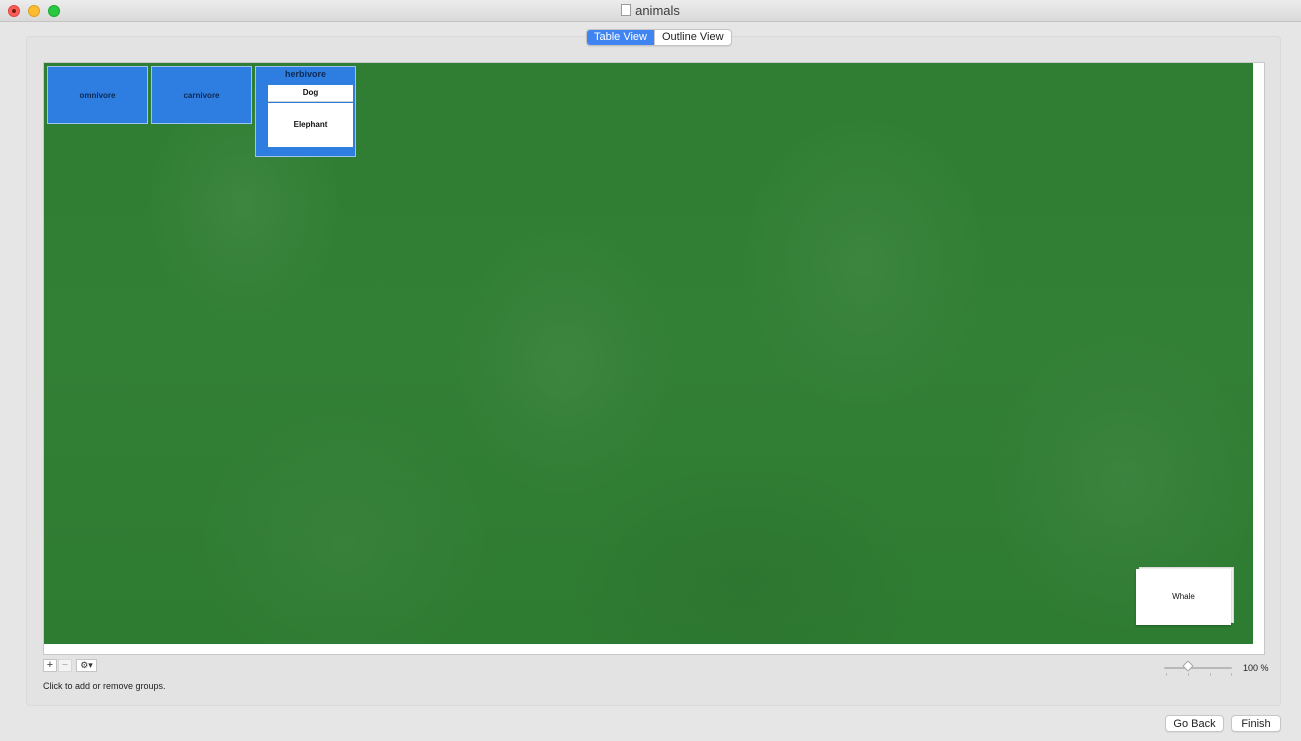 This screenshot has width=1301, height=741. I want to click on window-title: animals, so click(650, 10).